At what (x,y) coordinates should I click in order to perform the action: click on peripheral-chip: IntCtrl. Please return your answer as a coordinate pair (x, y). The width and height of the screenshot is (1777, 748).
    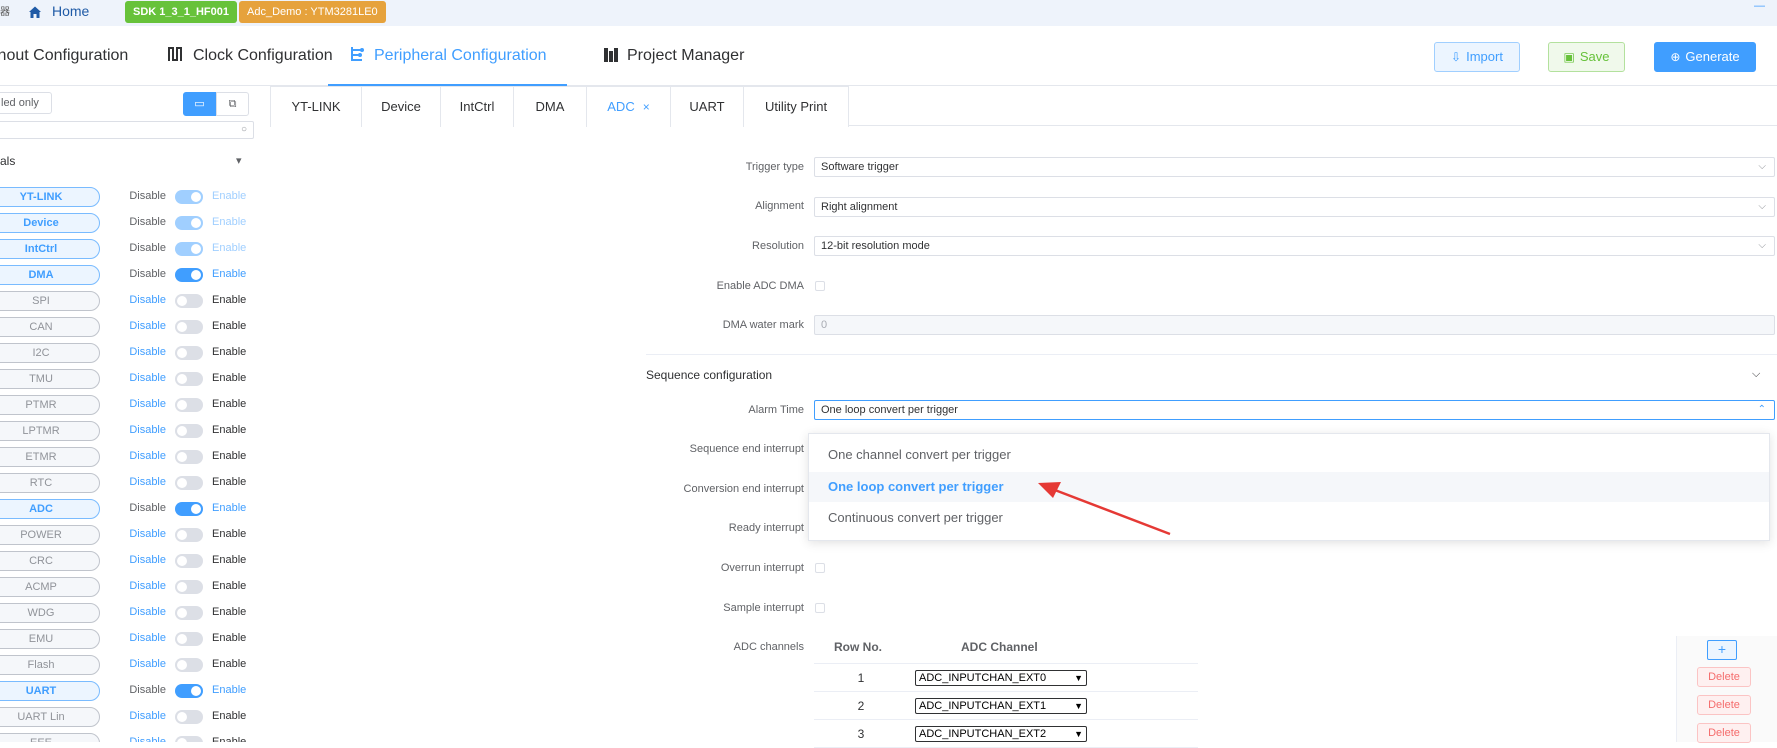
    Looking at the image, I should click on (50, 249).